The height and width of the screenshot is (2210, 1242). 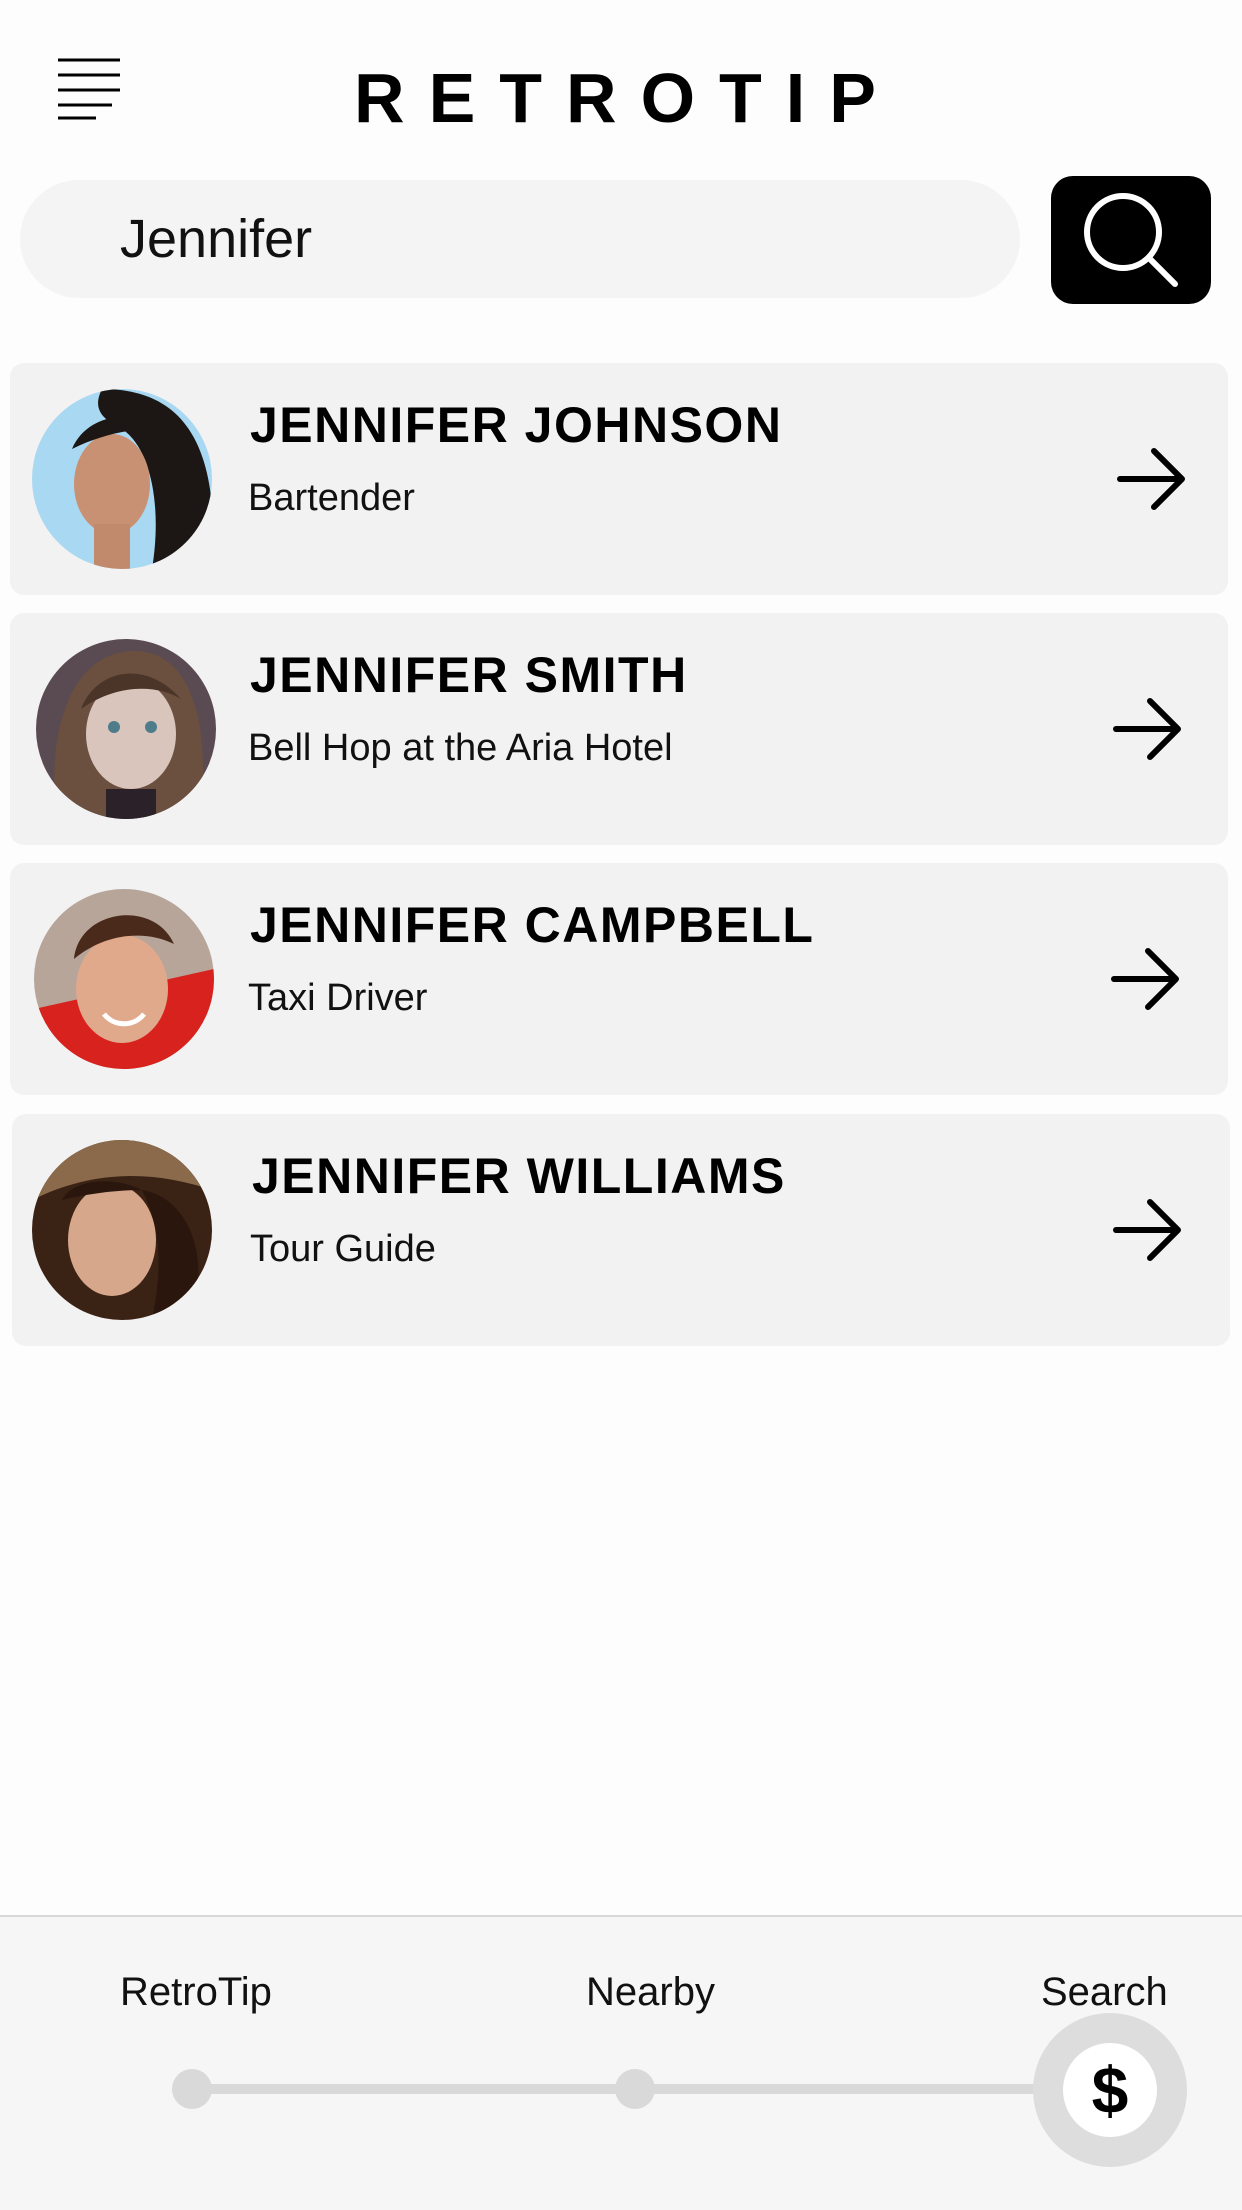 I want to click on nav-item-retrotip: RetroTip, so click(x=196, y=1992).